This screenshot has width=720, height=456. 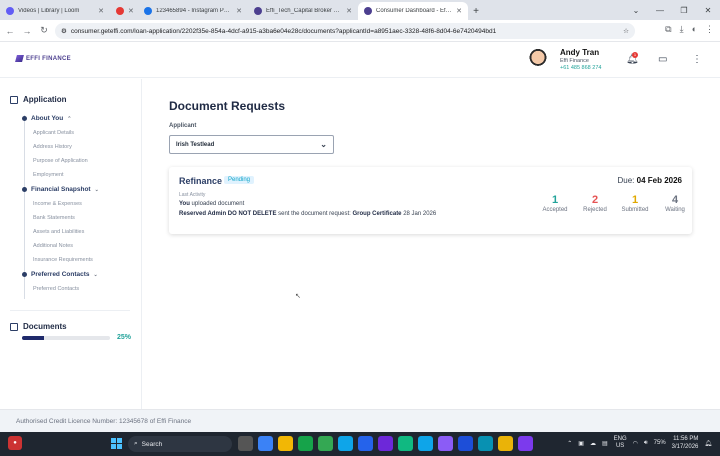 What do you see at coordinates (52, 147) in the screenshot?
I see `sidebar-item-address-history: Address History` at bounding box center [52, 147].